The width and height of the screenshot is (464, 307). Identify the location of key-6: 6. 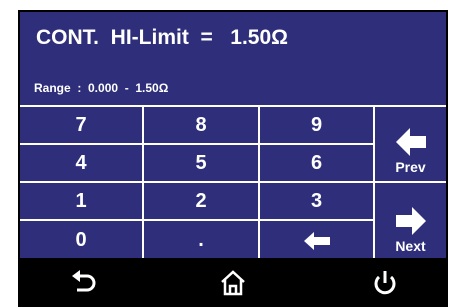
(317, 164).